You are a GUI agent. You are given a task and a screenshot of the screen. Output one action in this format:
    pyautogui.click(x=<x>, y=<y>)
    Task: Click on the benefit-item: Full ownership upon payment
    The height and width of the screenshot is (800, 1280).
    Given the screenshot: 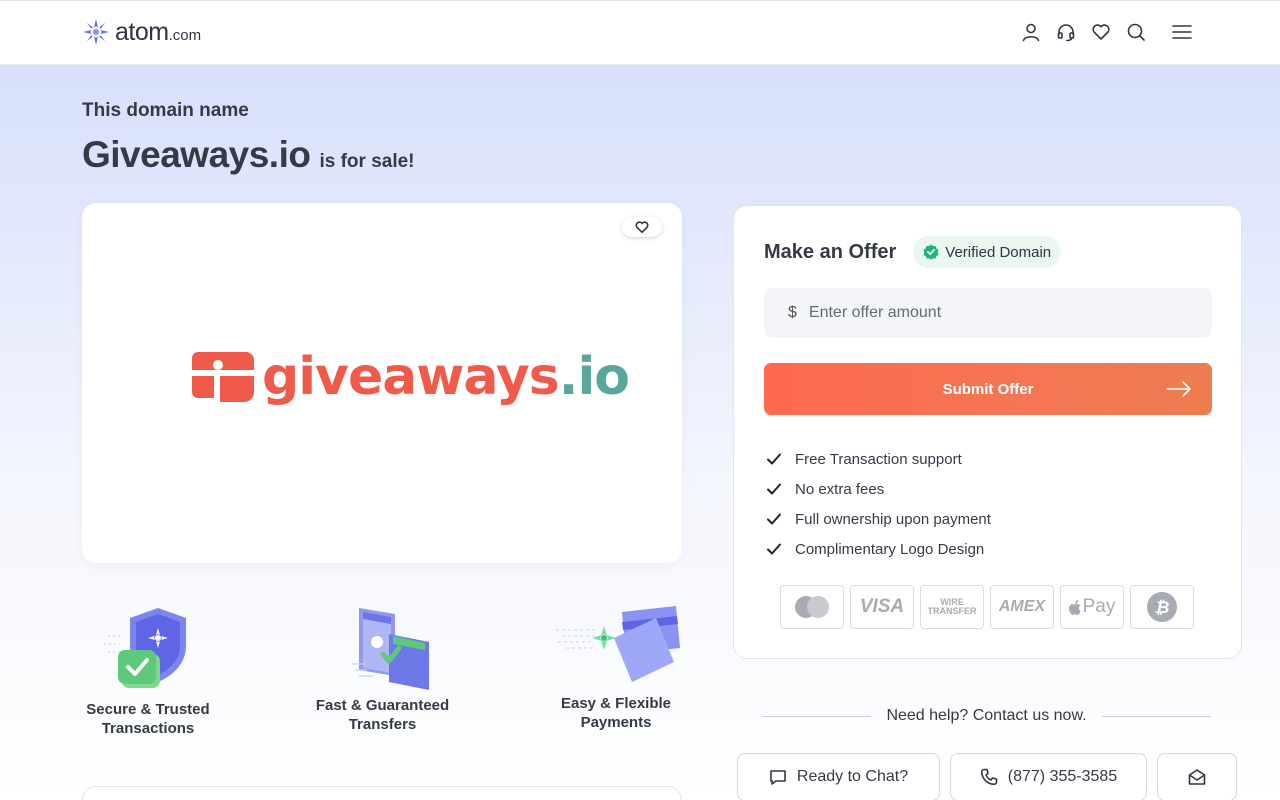 What is the action you would take?
    pyautogui.click(x=878, y=519)
    